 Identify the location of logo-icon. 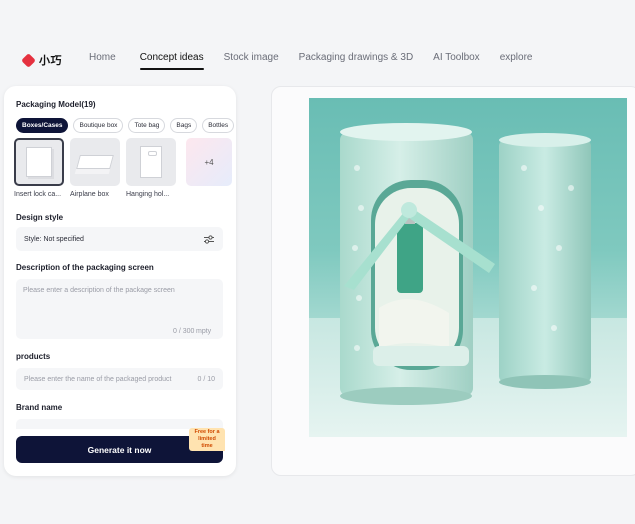
(28, 60).